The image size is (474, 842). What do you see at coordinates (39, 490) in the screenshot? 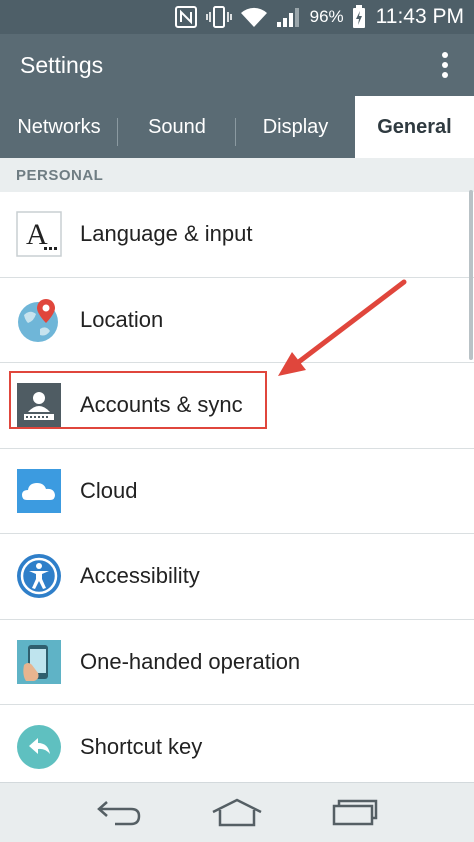
I see `cloud-icon` at bounding box center [39, 490].